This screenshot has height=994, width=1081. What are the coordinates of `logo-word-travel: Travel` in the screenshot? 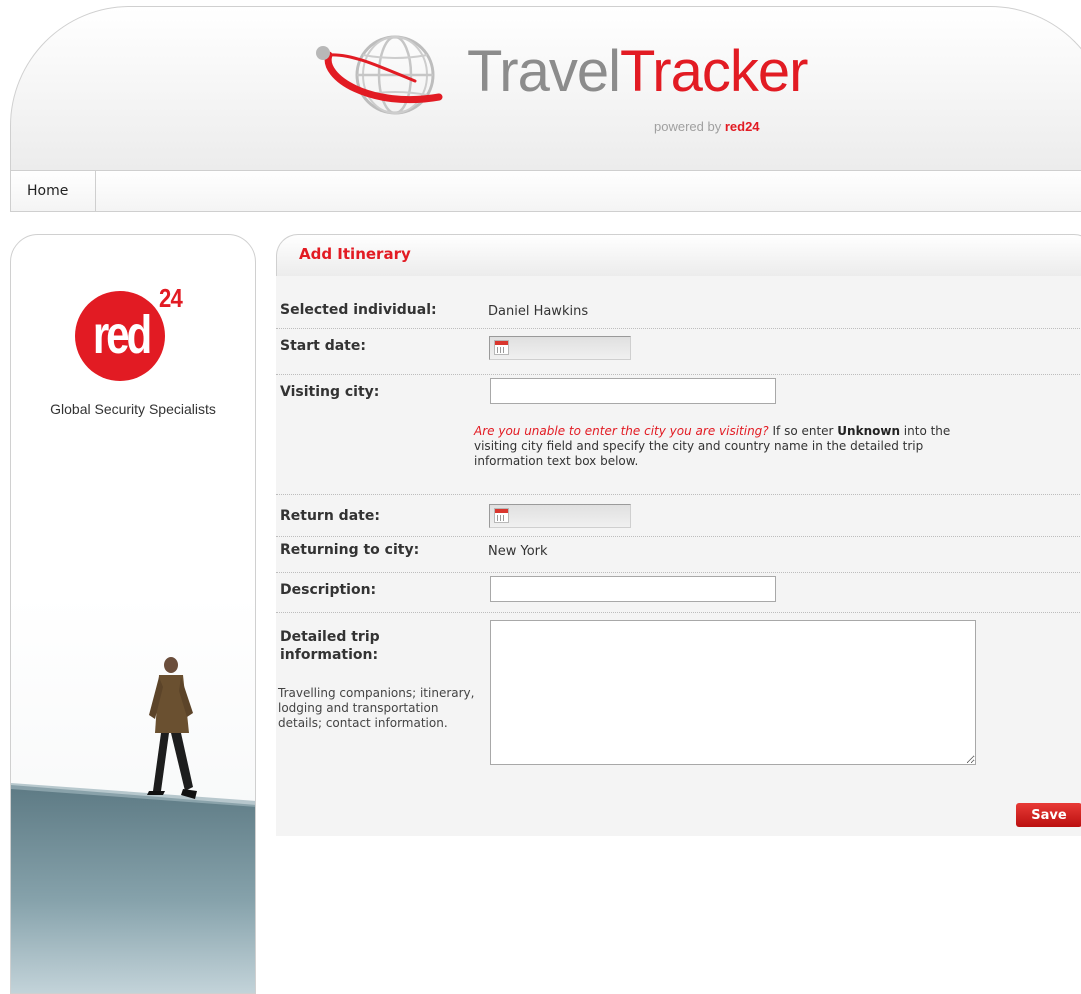 It's located at (544, 71).